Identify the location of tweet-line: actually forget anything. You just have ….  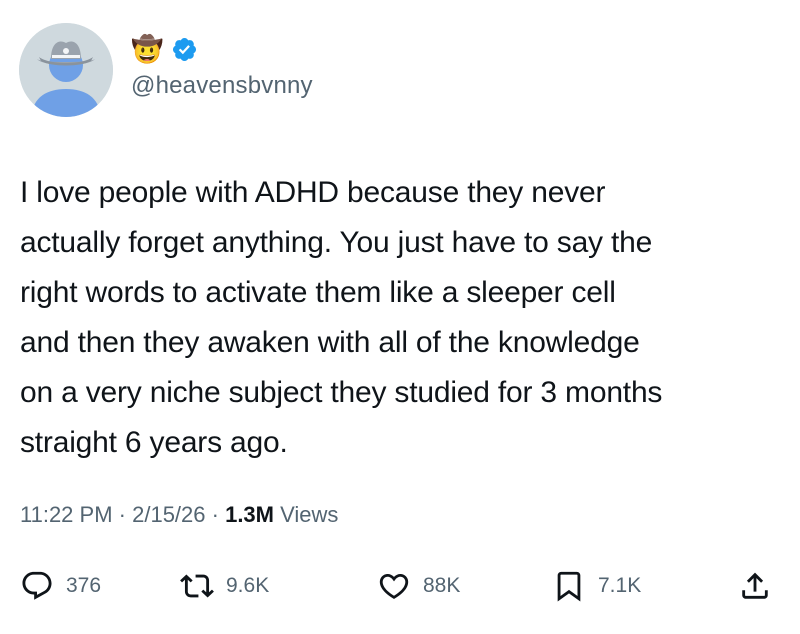
(336, 242).